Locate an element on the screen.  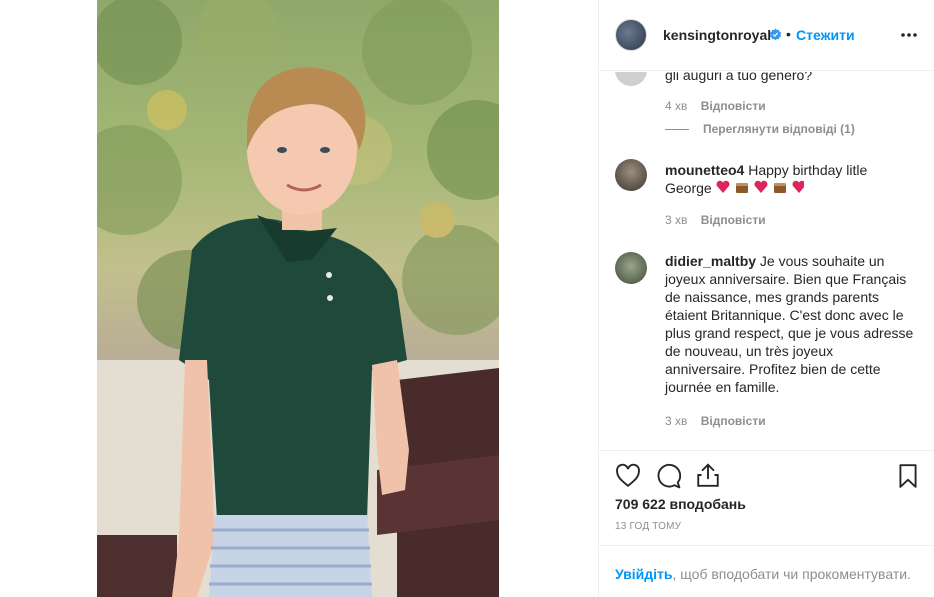
comment-text: gli auguri a tuo genero? is located at coordinates (739, 77).